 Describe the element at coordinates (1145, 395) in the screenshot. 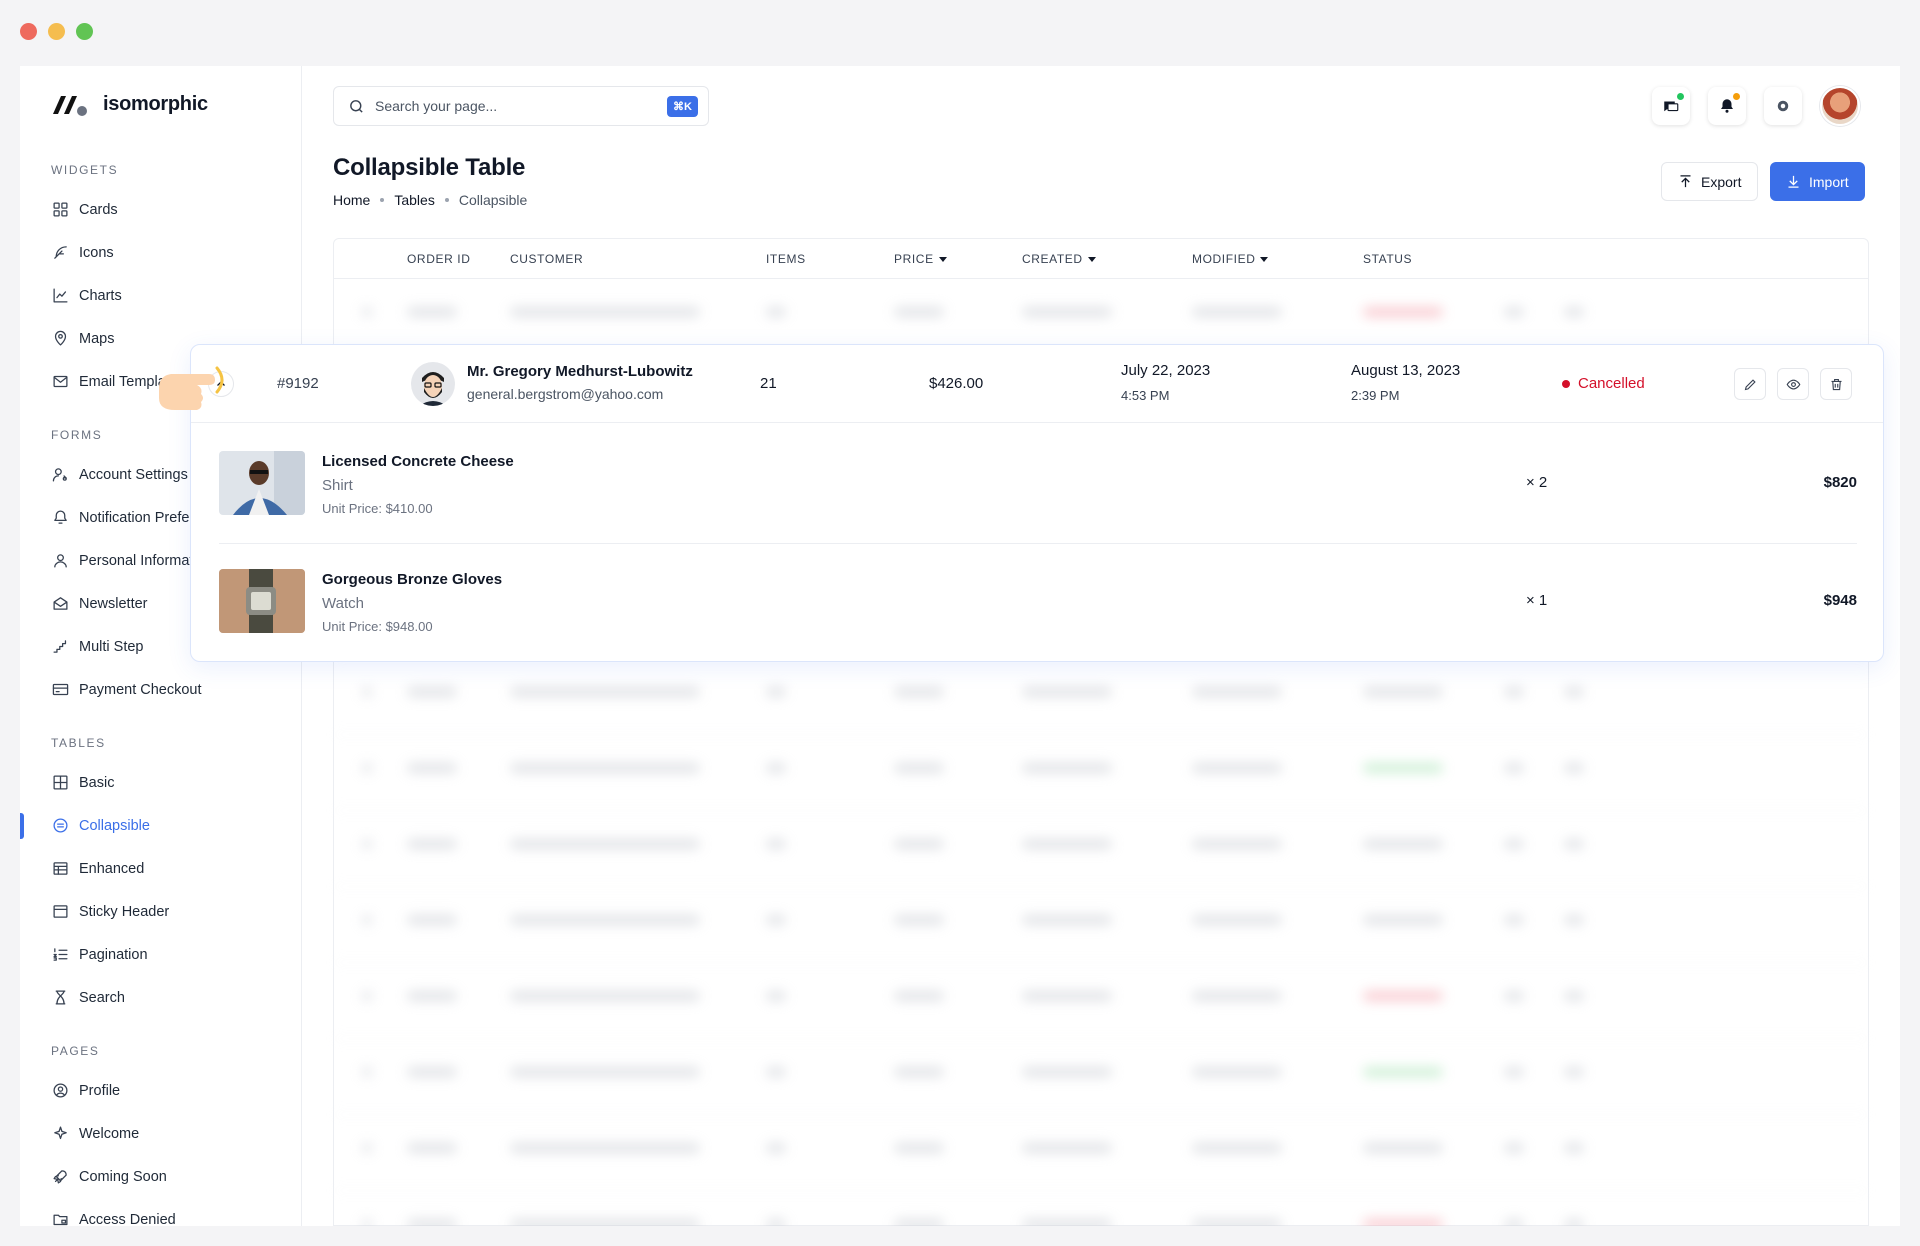

I see `created-time: 4:53 PM` at that location.